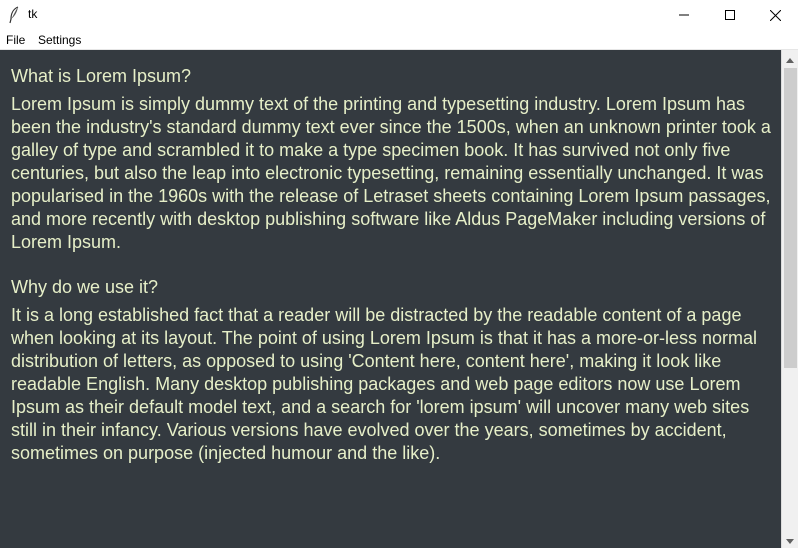 The height and width of the screenshot is (548, 798). I want to click on maximize-button, so click(730, 15).